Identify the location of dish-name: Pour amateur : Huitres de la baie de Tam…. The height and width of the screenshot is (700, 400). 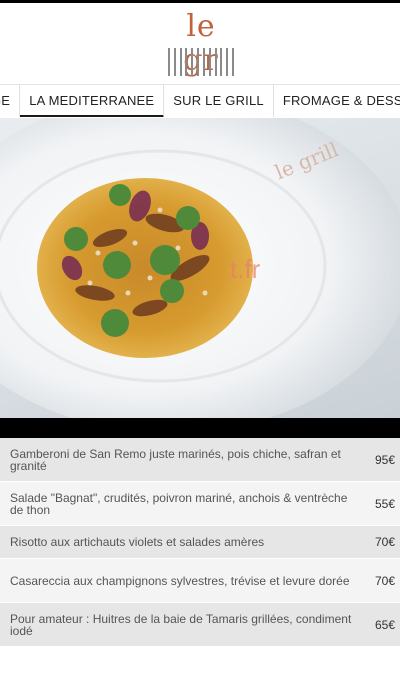
(181, 624).